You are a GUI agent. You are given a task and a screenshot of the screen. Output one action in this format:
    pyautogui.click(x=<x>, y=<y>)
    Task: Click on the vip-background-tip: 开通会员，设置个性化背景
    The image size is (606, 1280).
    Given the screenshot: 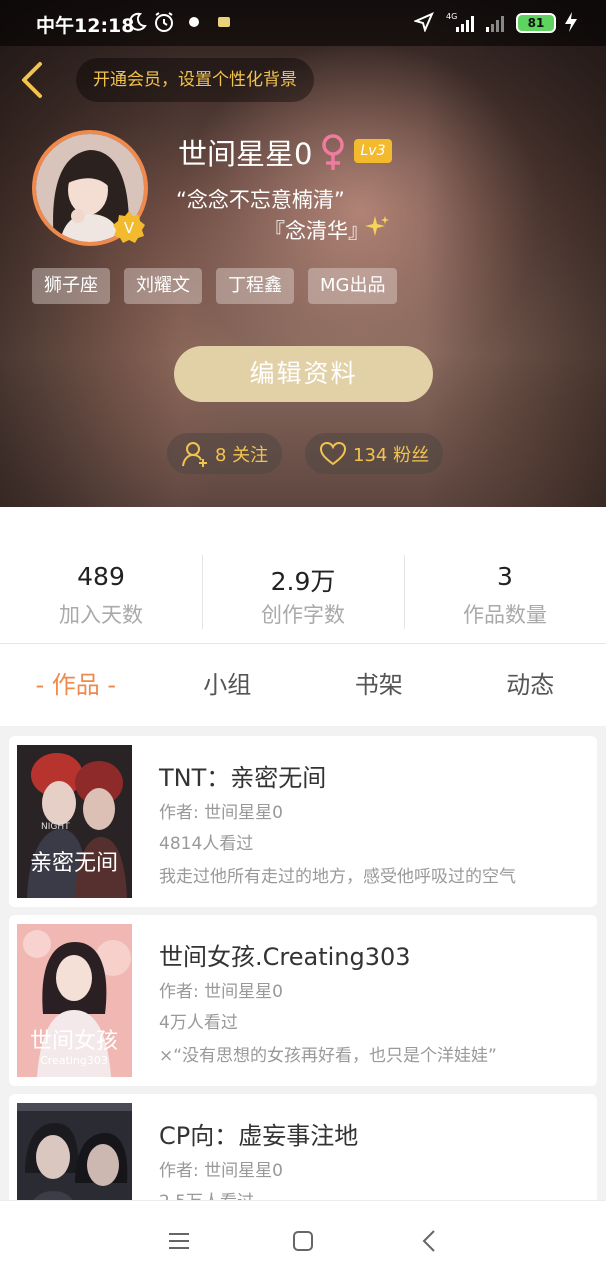 What is the action you would take?
    pyautogui.click(x=195, y=80)
    